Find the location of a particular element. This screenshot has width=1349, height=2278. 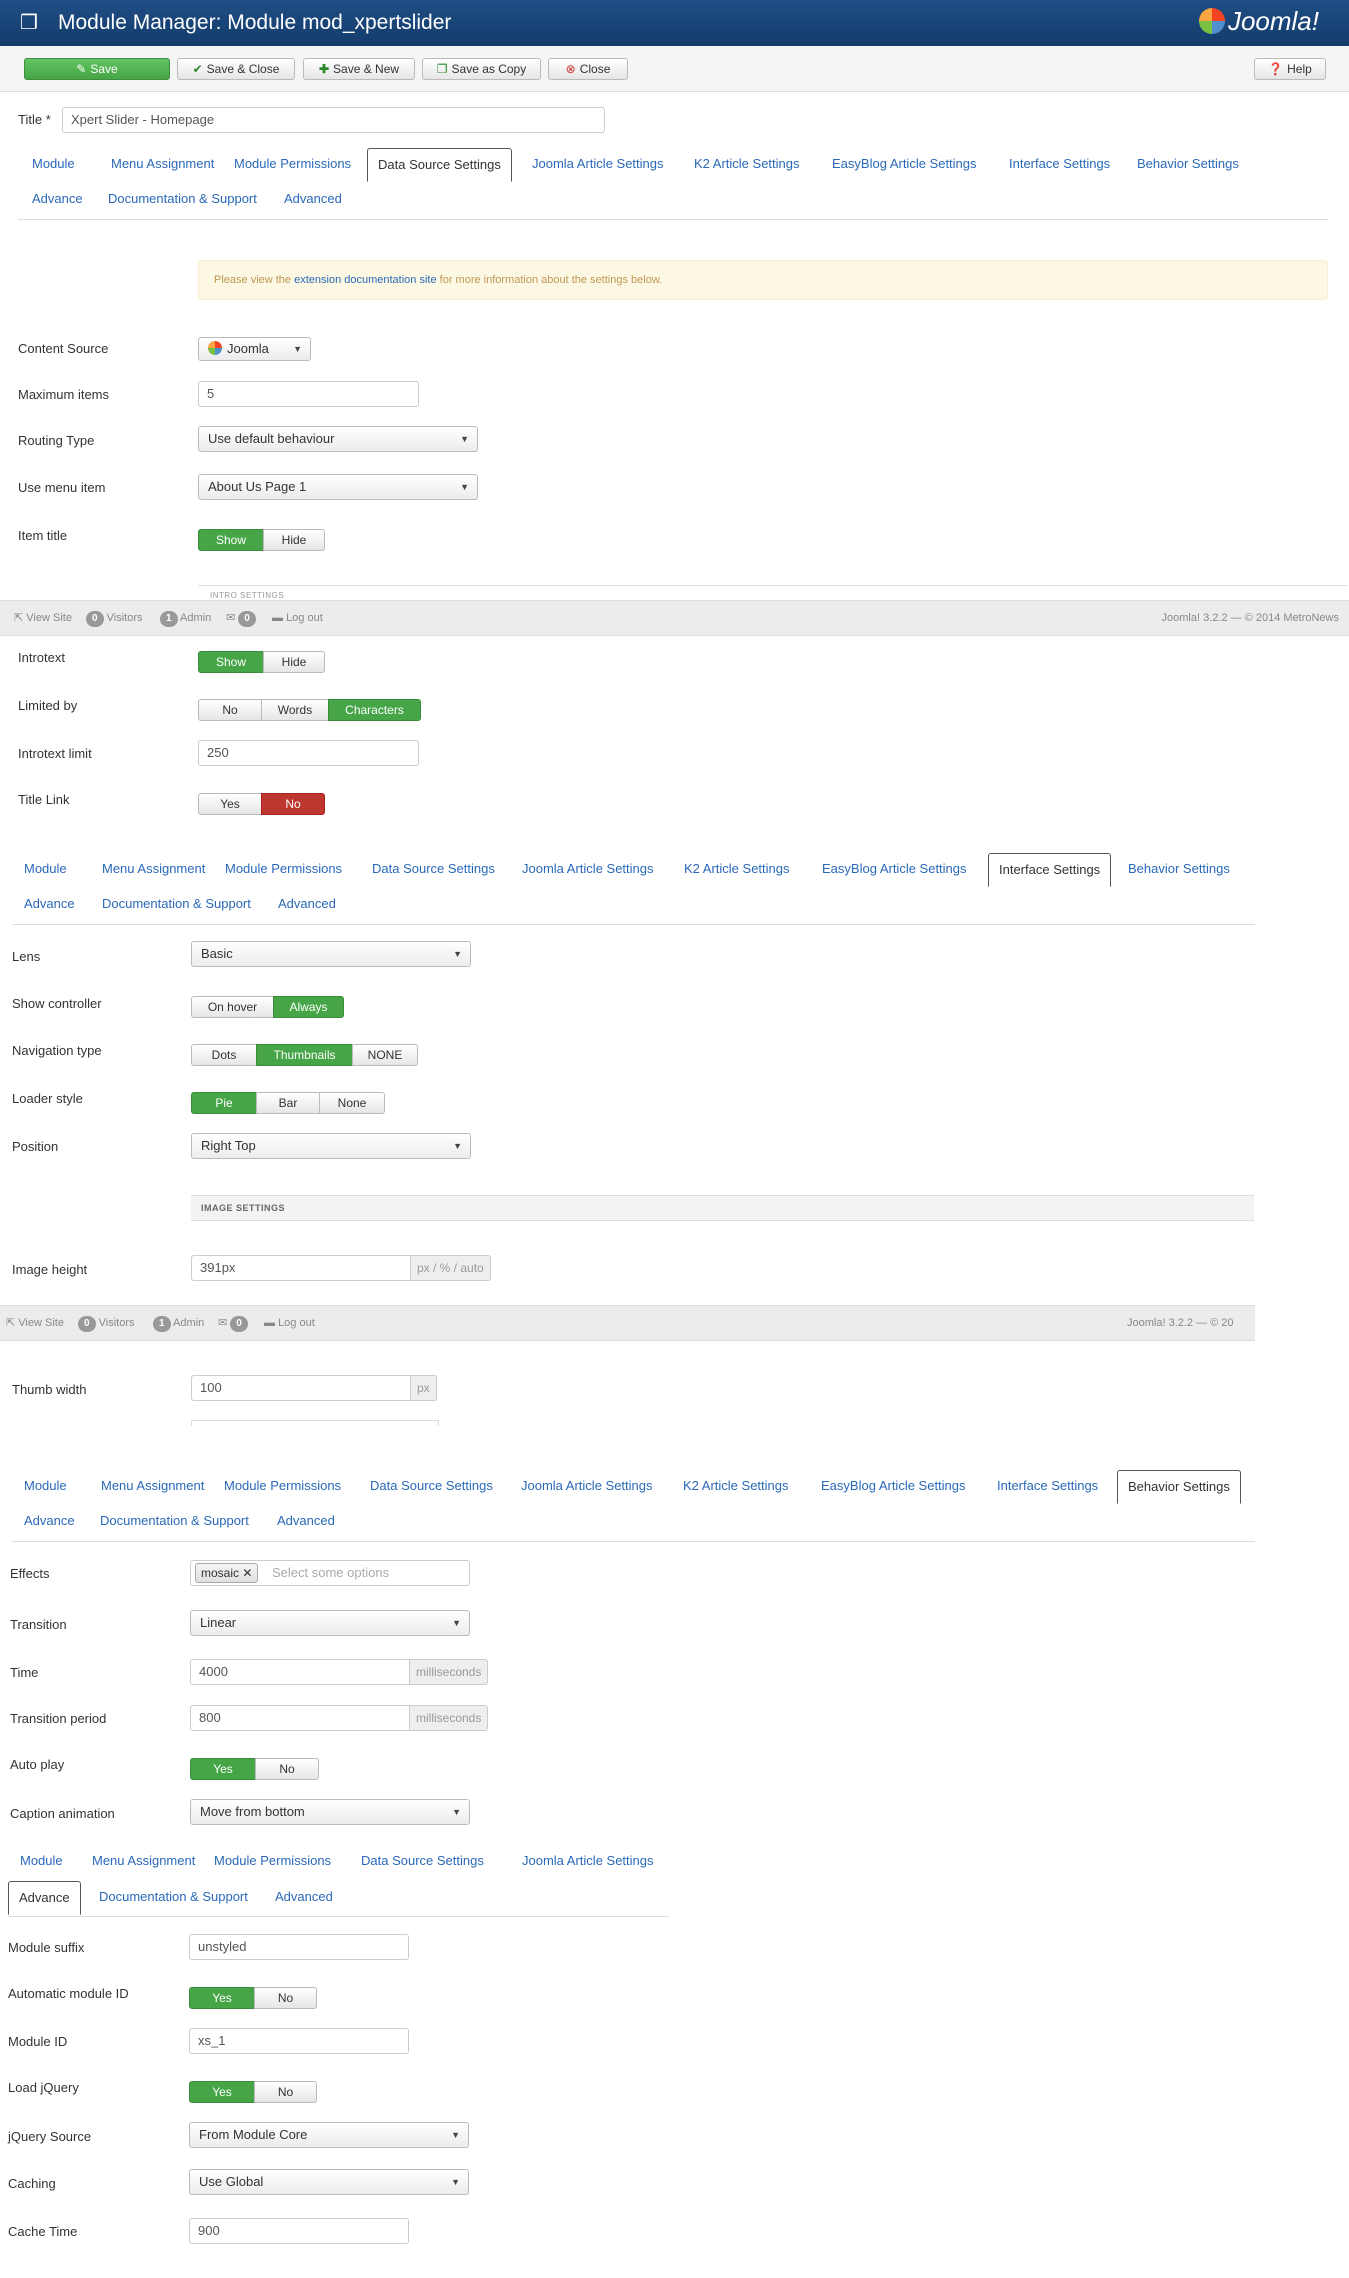

close-button: ⊗ Close is located at coordinates (588, 69).